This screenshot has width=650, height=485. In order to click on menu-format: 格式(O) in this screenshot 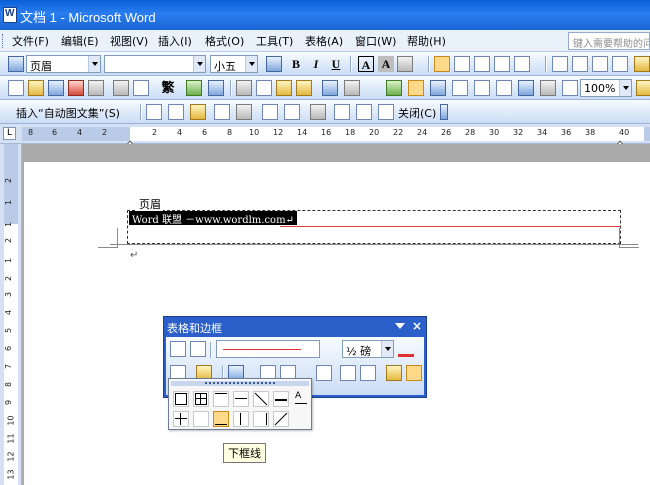, I will do `click(224, 41)`.